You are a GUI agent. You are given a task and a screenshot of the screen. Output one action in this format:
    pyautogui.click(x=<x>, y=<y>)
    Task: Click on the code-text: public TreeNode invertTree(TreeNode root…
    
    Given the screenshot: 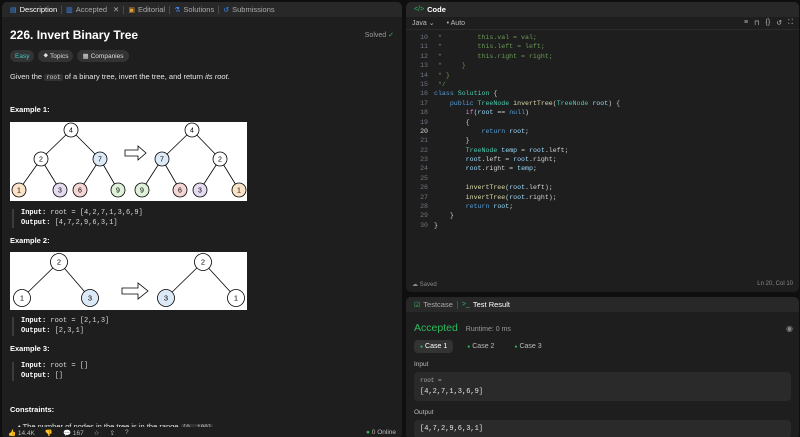 What is the action you would take?
    pyautogui.click(x=535, y=103)
    